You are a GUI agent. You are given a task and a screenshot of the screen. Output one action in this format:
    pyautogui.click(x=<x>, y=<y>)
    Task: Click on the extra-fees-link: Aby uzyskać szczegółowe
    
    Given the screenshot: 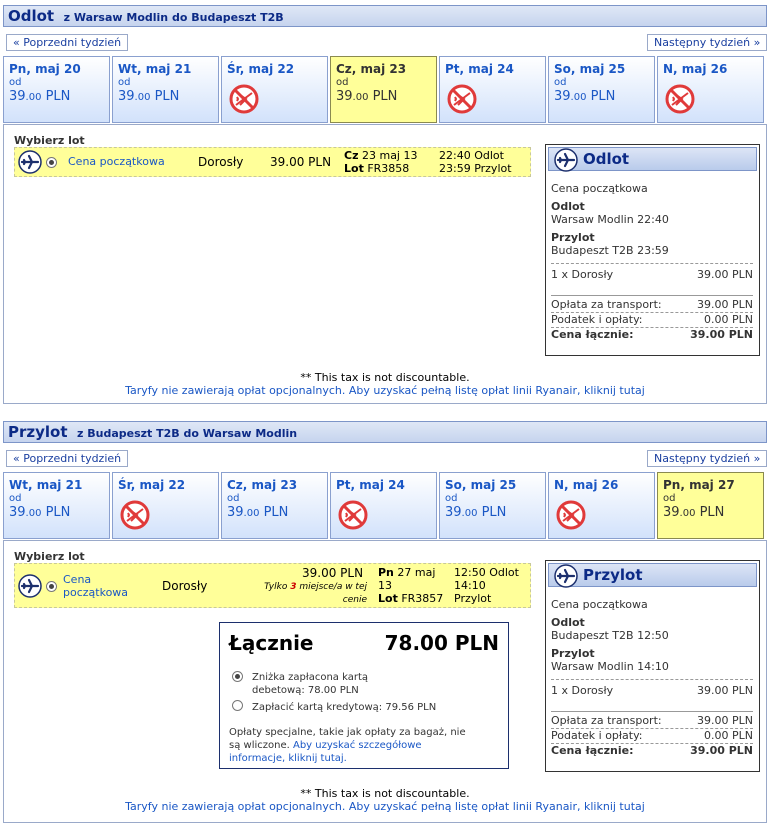 What is the action you would take?
    pyautogui.click(x=357, y=745)
    